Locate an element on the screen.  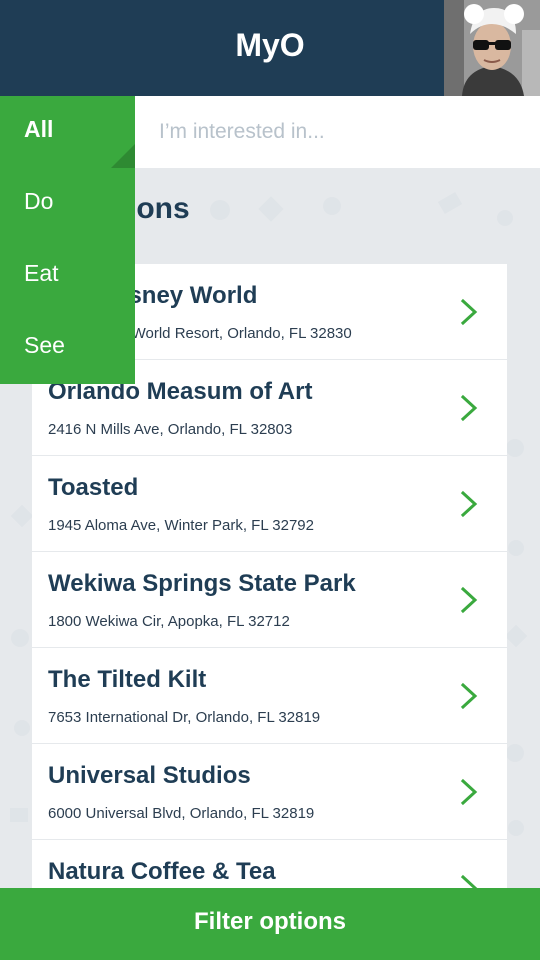
location-address: 6000 Universal Blvd, Orlando, FL 32819 is located at coordinates (181, 813).